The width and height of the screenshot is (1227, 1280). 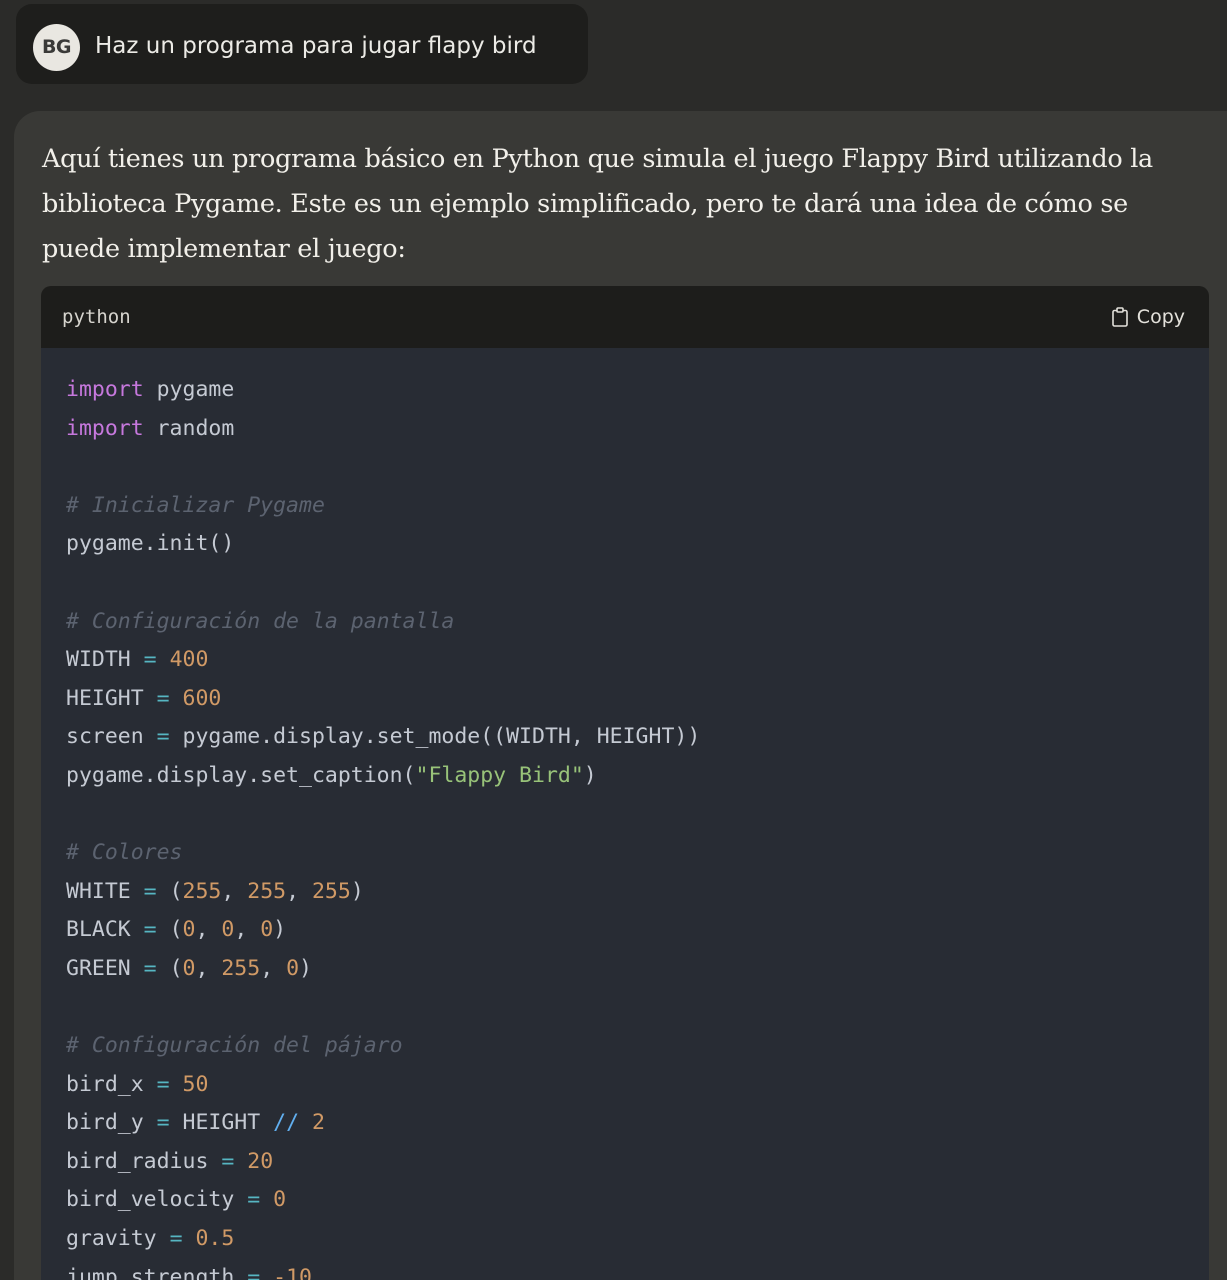 What do you see at coordinates (383, 390) in the screenshot?
I see `code-line: import pygame` at bounding box center [383, 390].